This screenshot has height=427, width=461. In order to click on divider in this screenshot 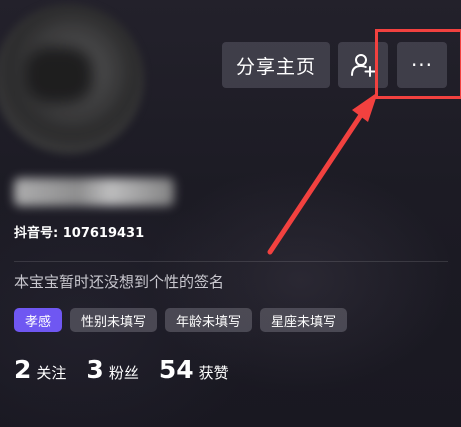, I will do `click(231, 261)`.